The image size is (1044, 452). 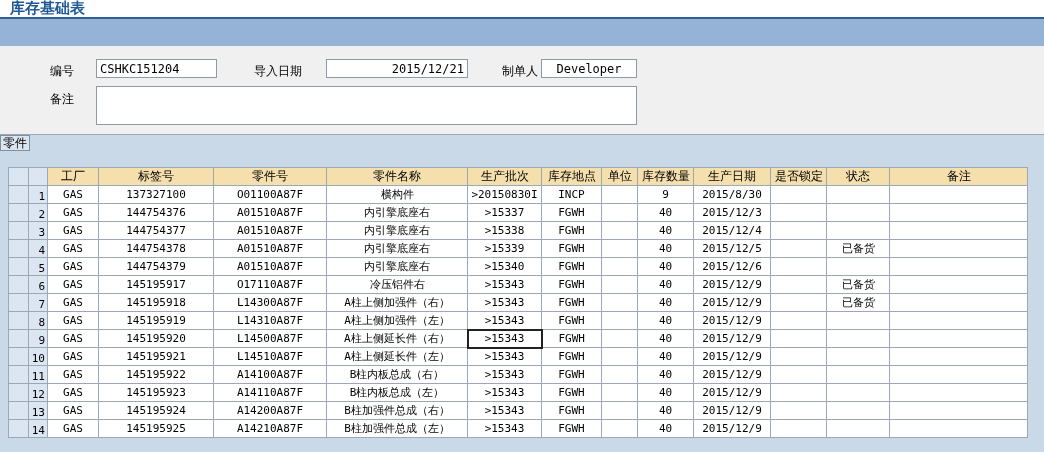 What do you see at coordinates (47, 8) in the screenshot?
I see `page-title: 库存基础表` at bounding box center [47, 8].